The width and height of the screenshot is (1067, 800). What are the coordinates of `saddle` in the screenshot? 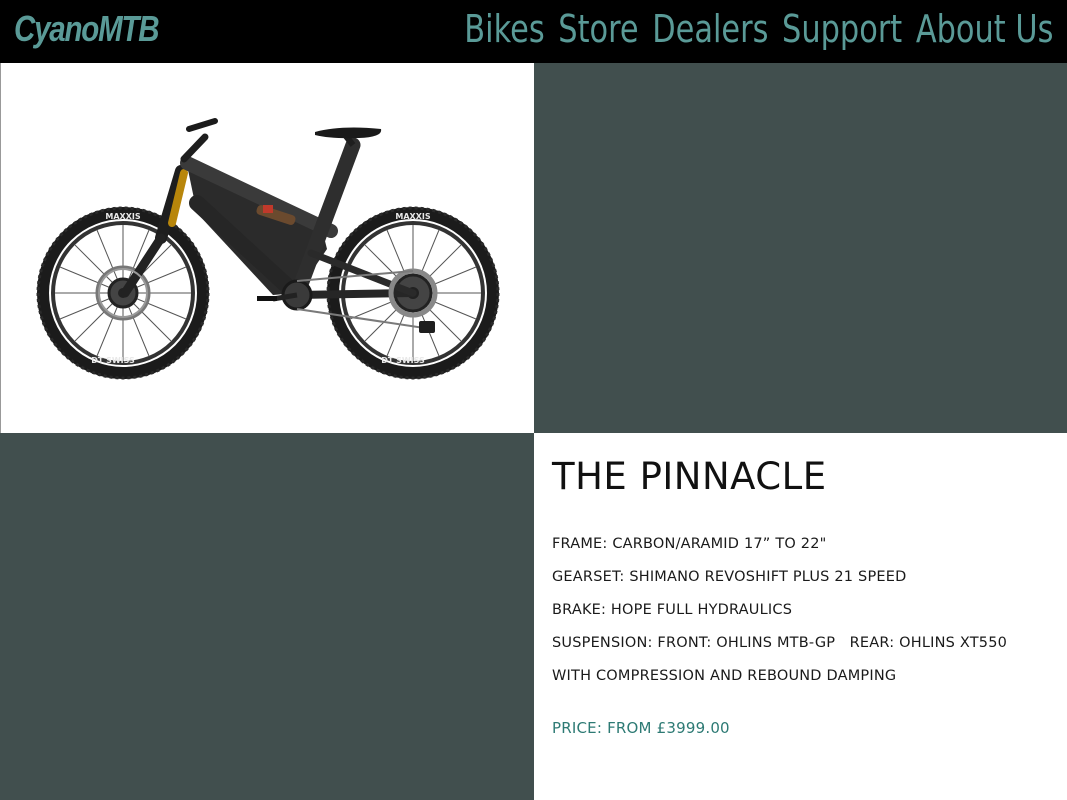 It's located at (348, 133).